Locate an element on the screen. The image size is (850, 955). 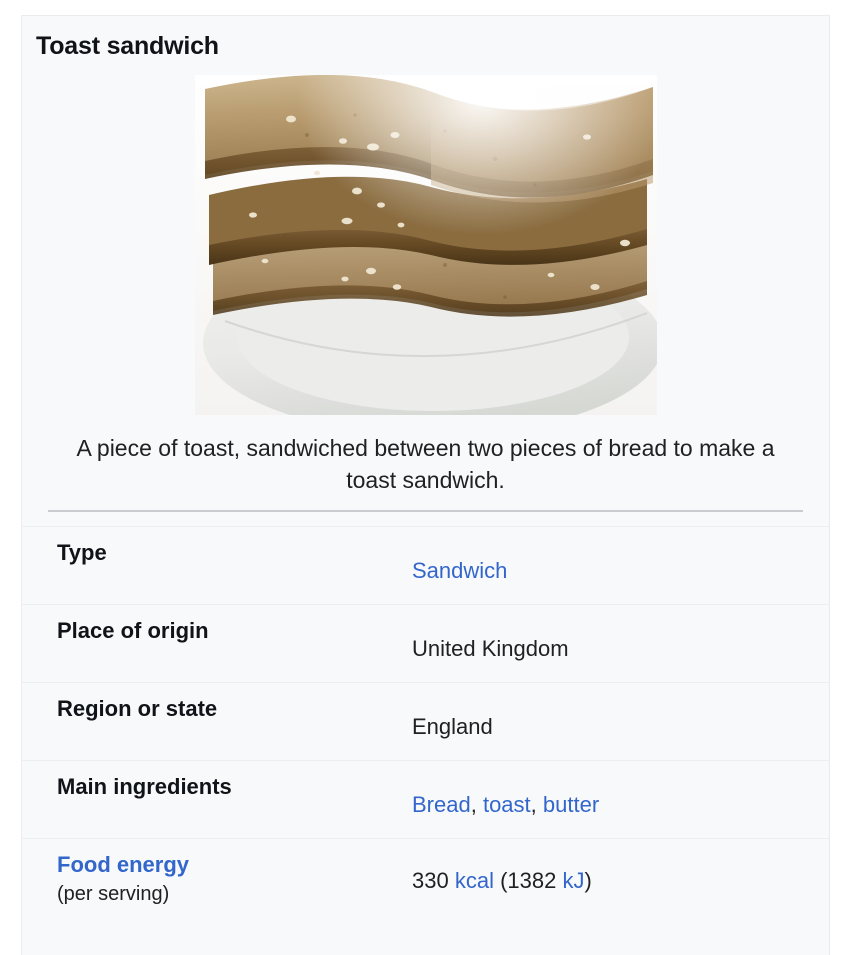
value-link: butter is located at coordinates (571, 804).